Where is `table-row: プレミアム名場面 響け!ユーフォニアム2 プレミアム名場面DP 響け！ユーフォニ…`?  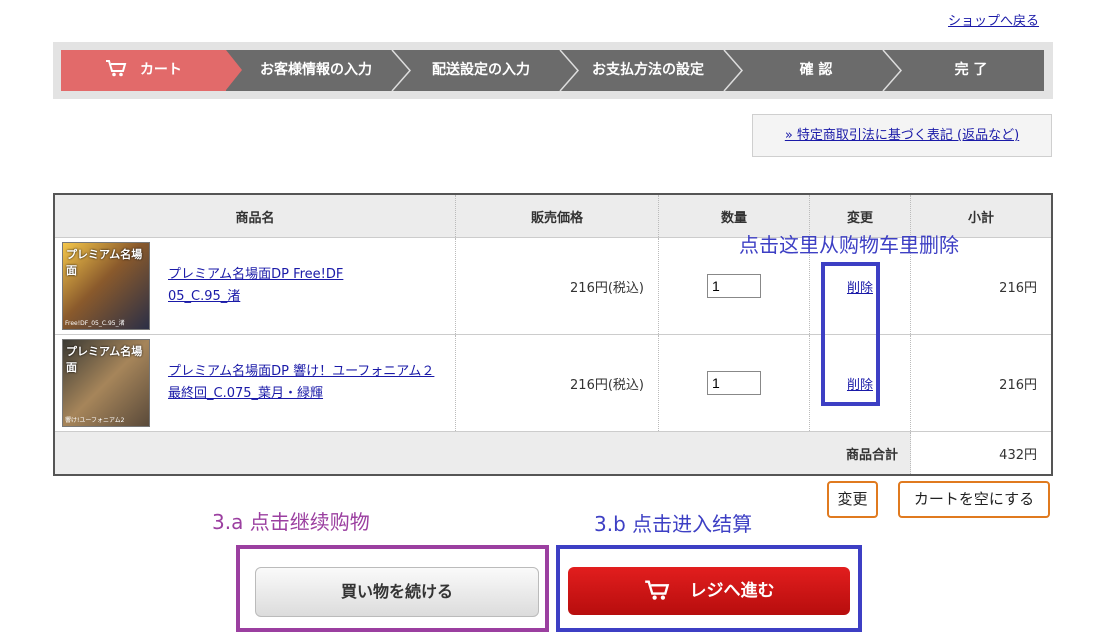
table-row: プレミアム名場面 響け!ユーフォニアム2 プレミアム名場面DP 響け！ユーフォニ… is located at coordinates (553, 383).